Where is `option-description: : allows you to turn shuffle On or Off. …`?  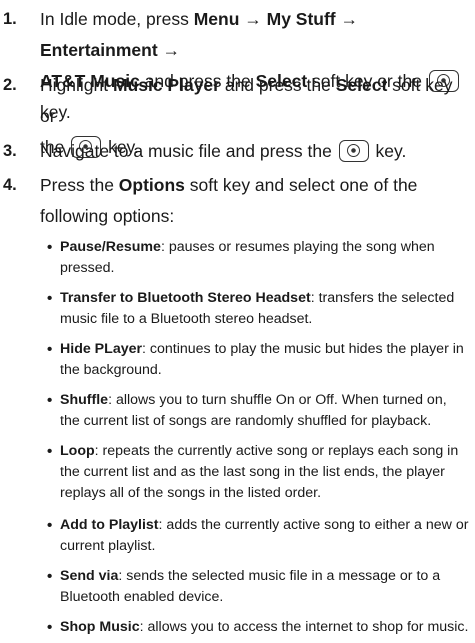
option-description: : allows you to turn shuffle On or Off. … is located at coordinates (253, 410).